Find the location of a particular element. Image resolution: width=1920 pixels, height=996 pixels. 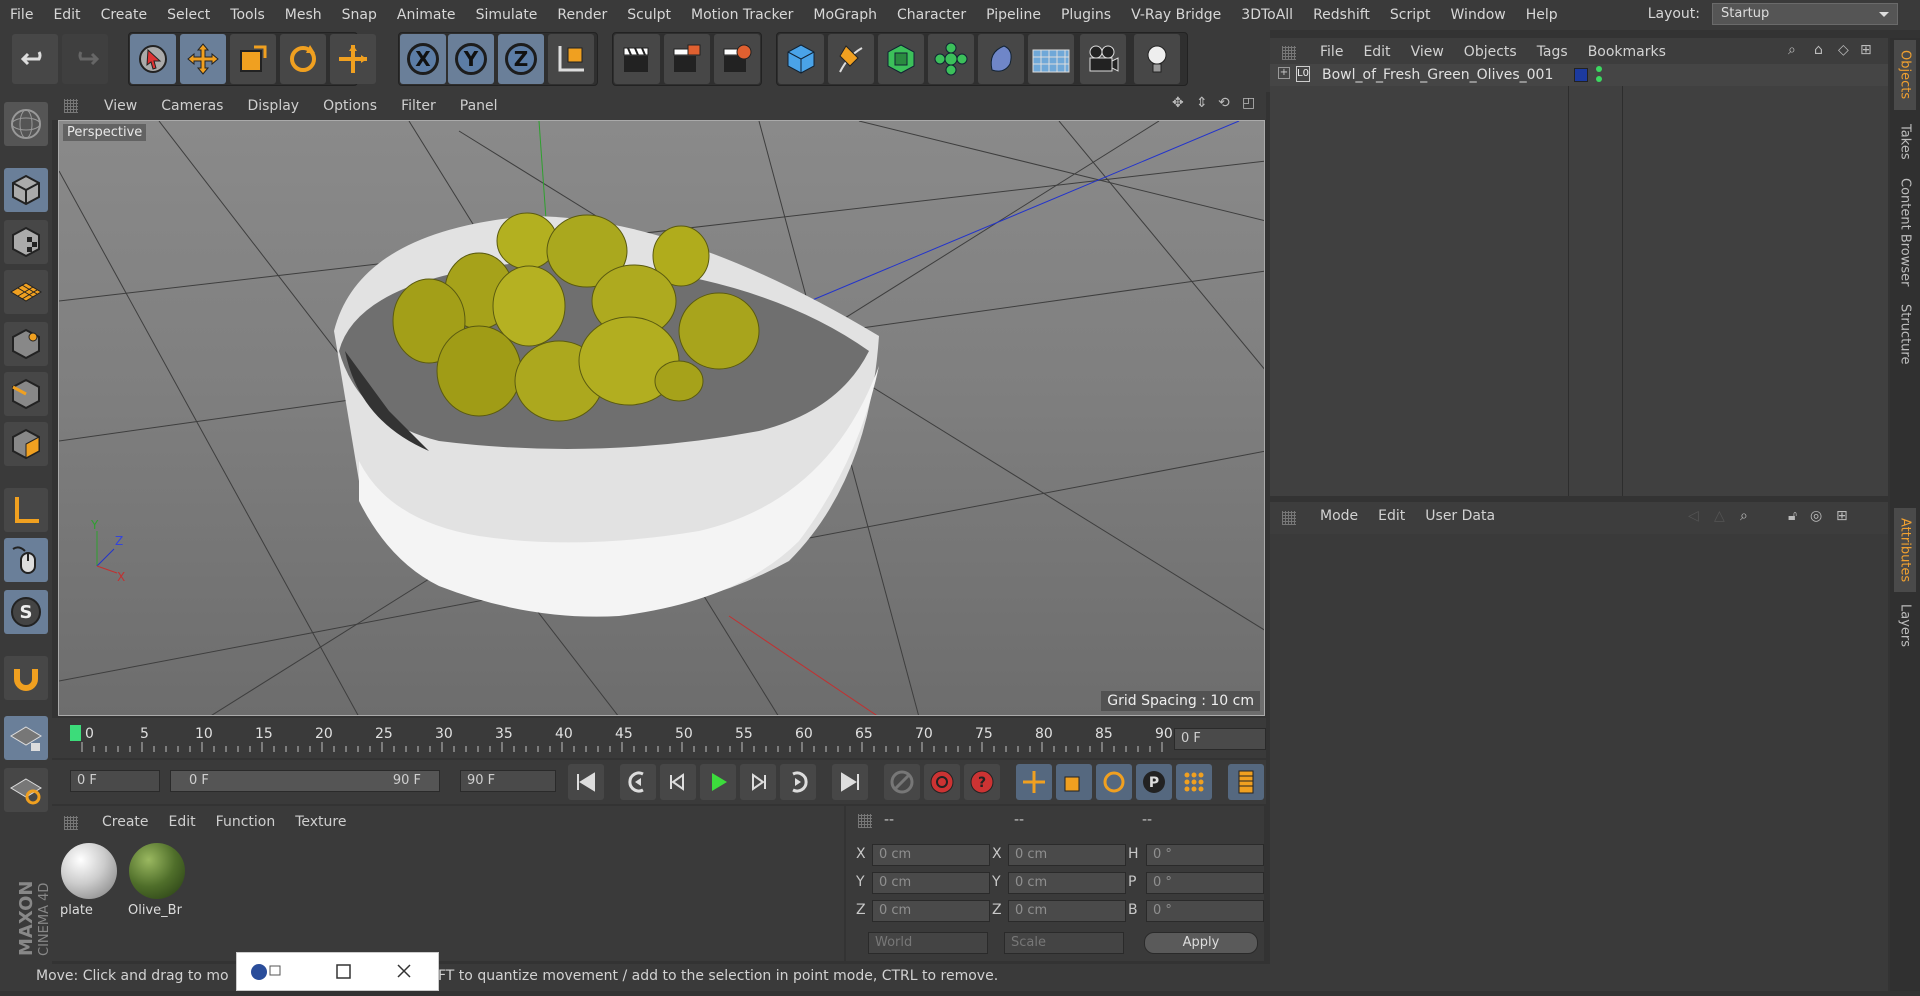

material-menu-texture: Texture is located at coordinates (320, 822).